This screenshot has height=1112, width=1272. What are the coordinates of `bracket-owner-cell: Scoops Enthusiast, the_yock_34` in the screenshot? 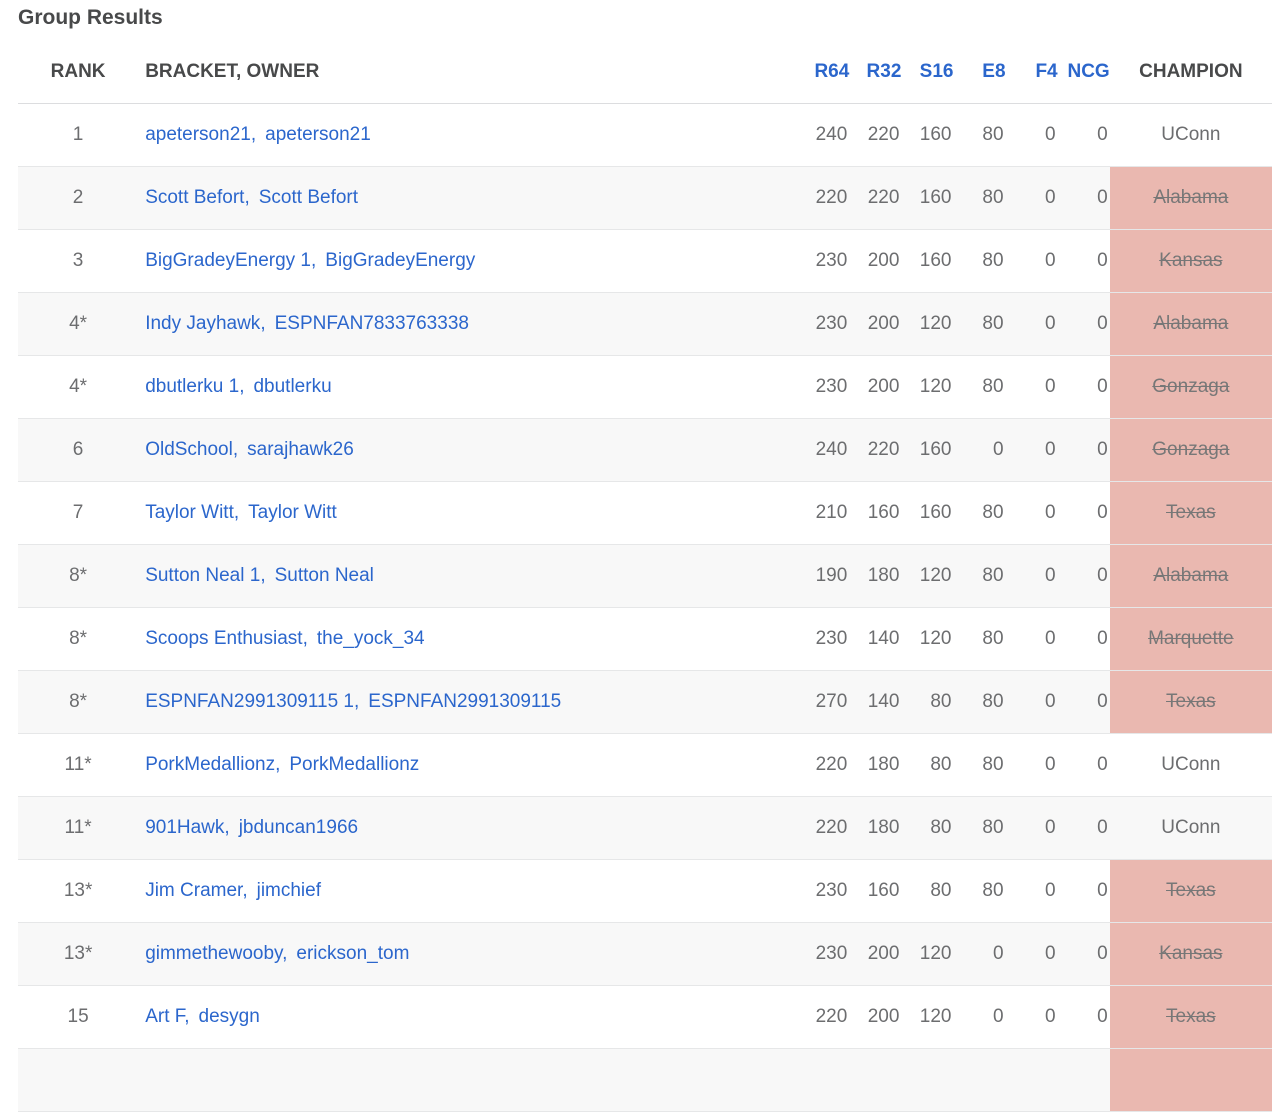 It's located at (469, 639).